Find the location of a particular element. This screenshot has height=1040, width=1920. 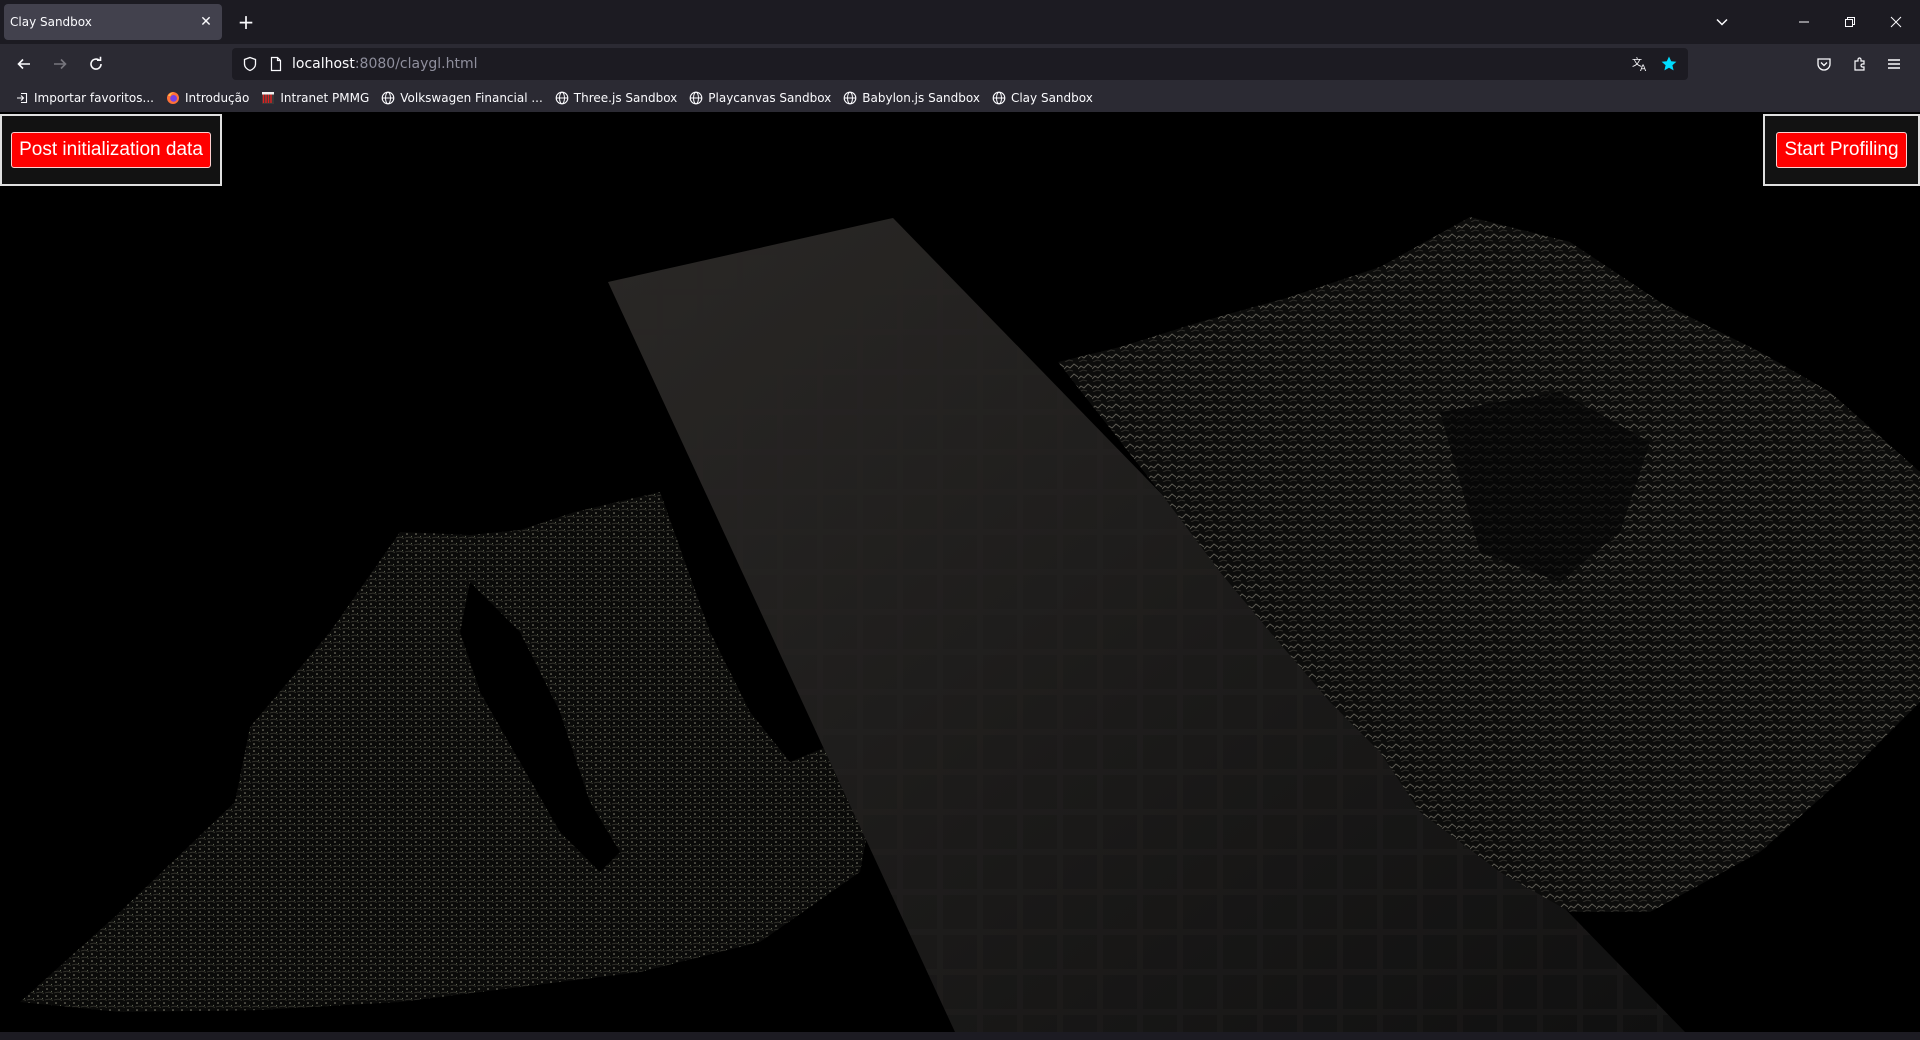

bookmark-introducao: Introdução is located at coordinates (207, 98).